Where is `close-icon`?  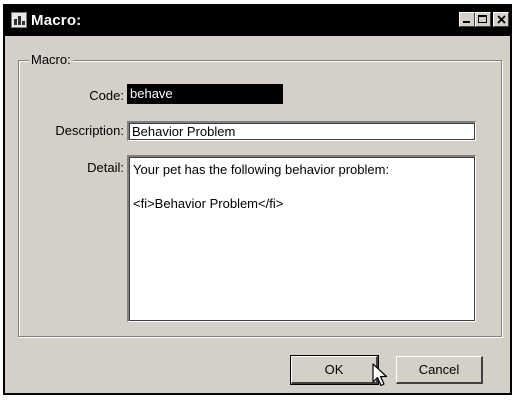 close-icon is located at coordinates (501, 19).